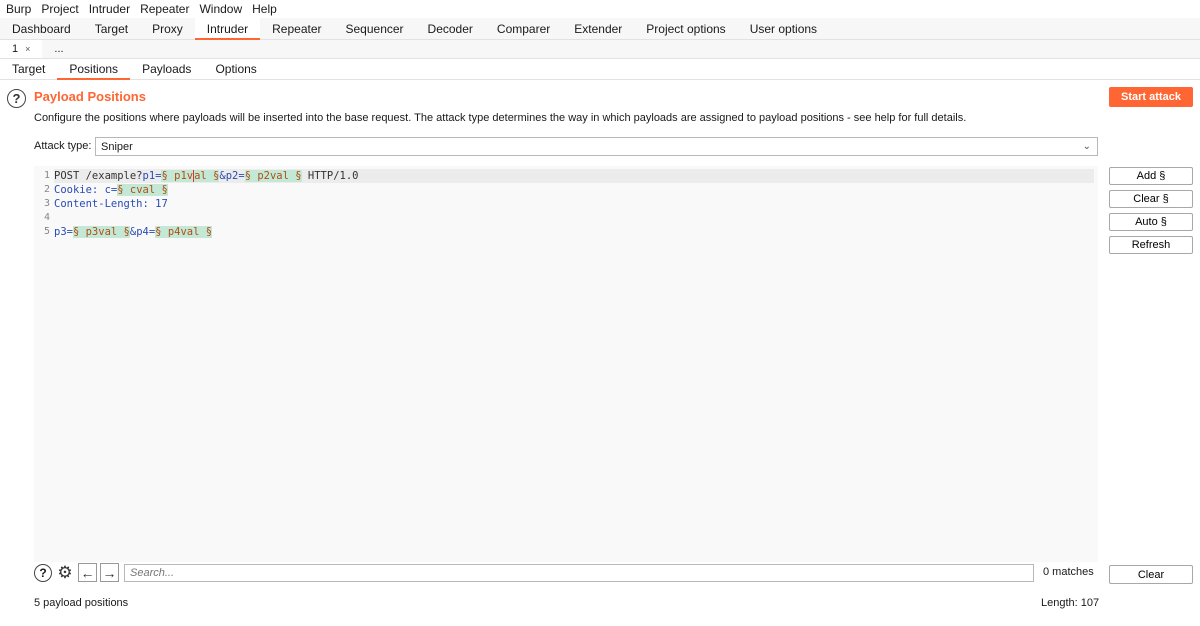 This screenshot has height=626, width=1200. I want to click on tab-repeater: Repeater, so click(296, 28).